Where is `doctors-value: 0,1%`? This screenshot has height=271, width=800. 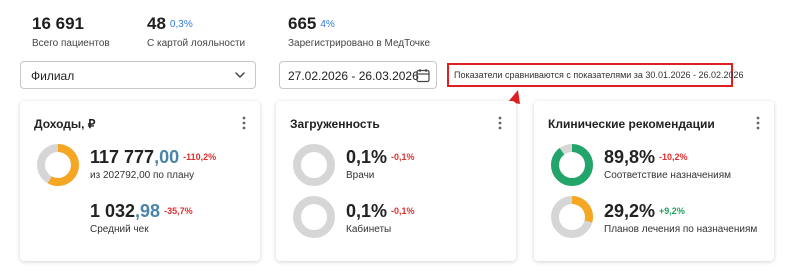
doctors-value: 0,1% is located at coordinates (367, 157).